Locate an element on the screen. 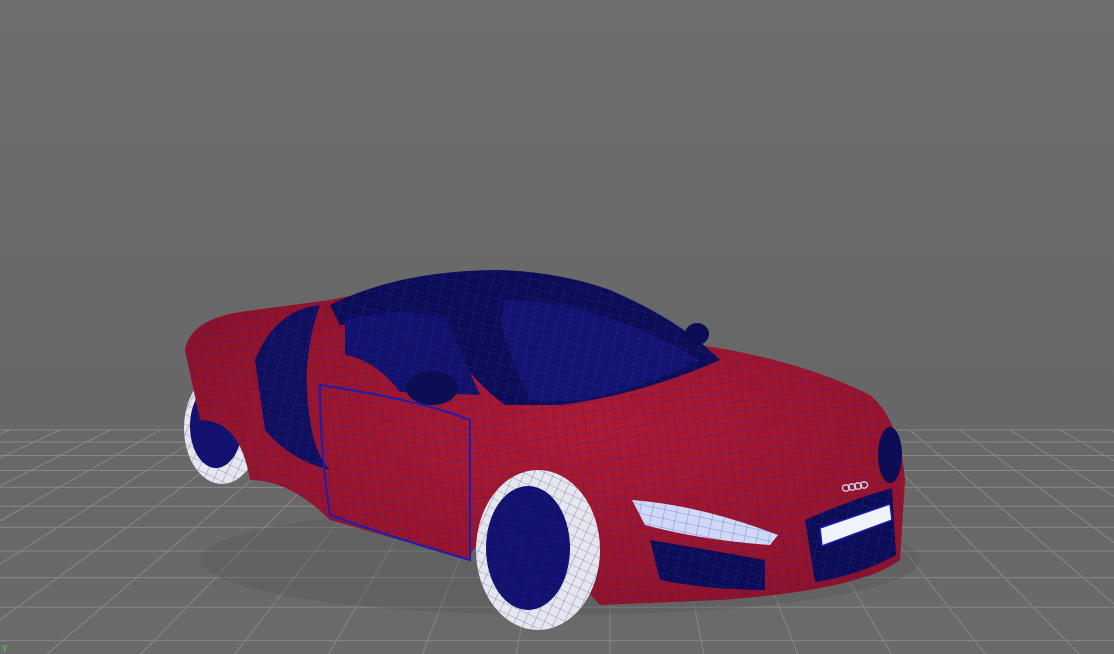  front-wheel is located at coordinates (538, 550).